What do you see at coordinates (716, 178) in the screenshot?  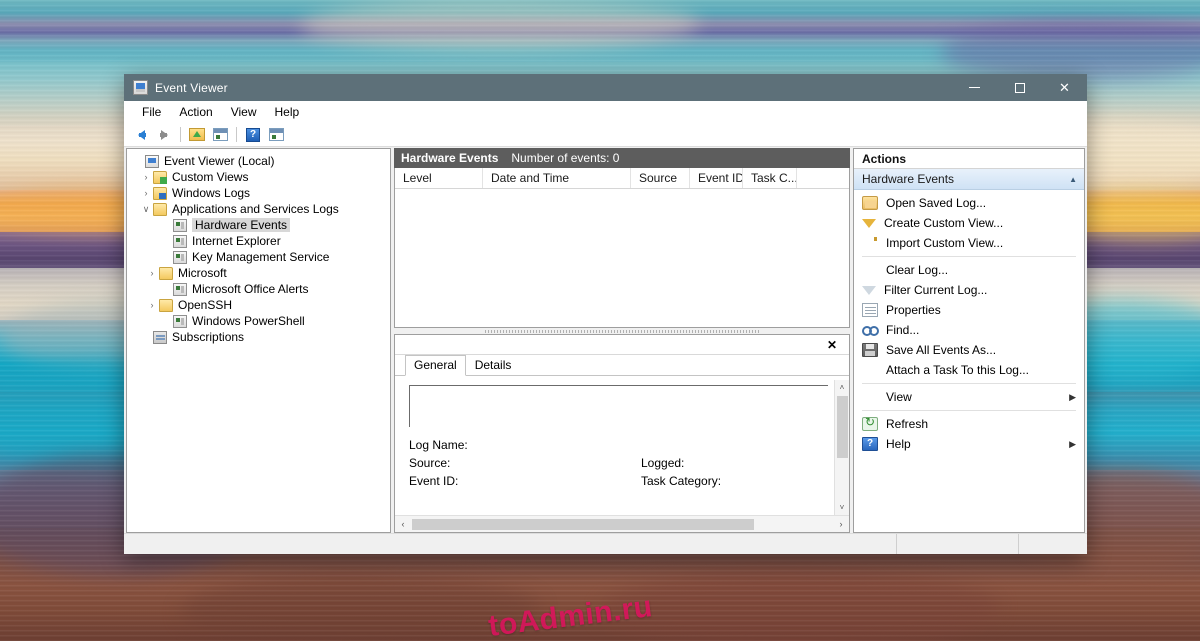 I see `column-header-event-id: Event ID` at bounding box center [716, 178].